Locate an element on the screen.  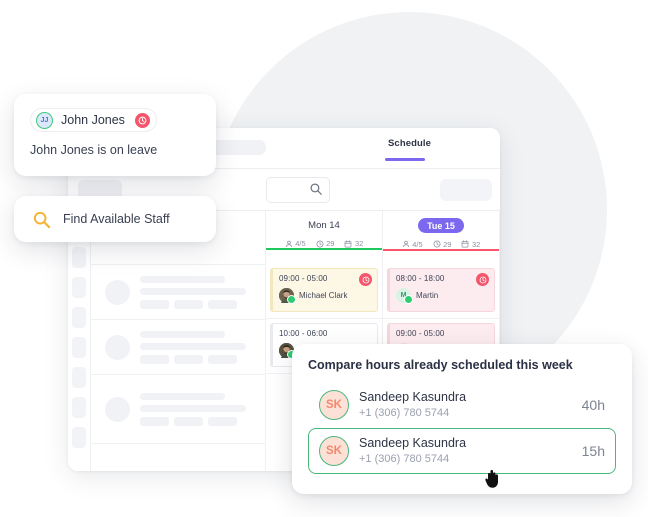
shift-person-name: Michael Clark is located at coordinates (323, 295).